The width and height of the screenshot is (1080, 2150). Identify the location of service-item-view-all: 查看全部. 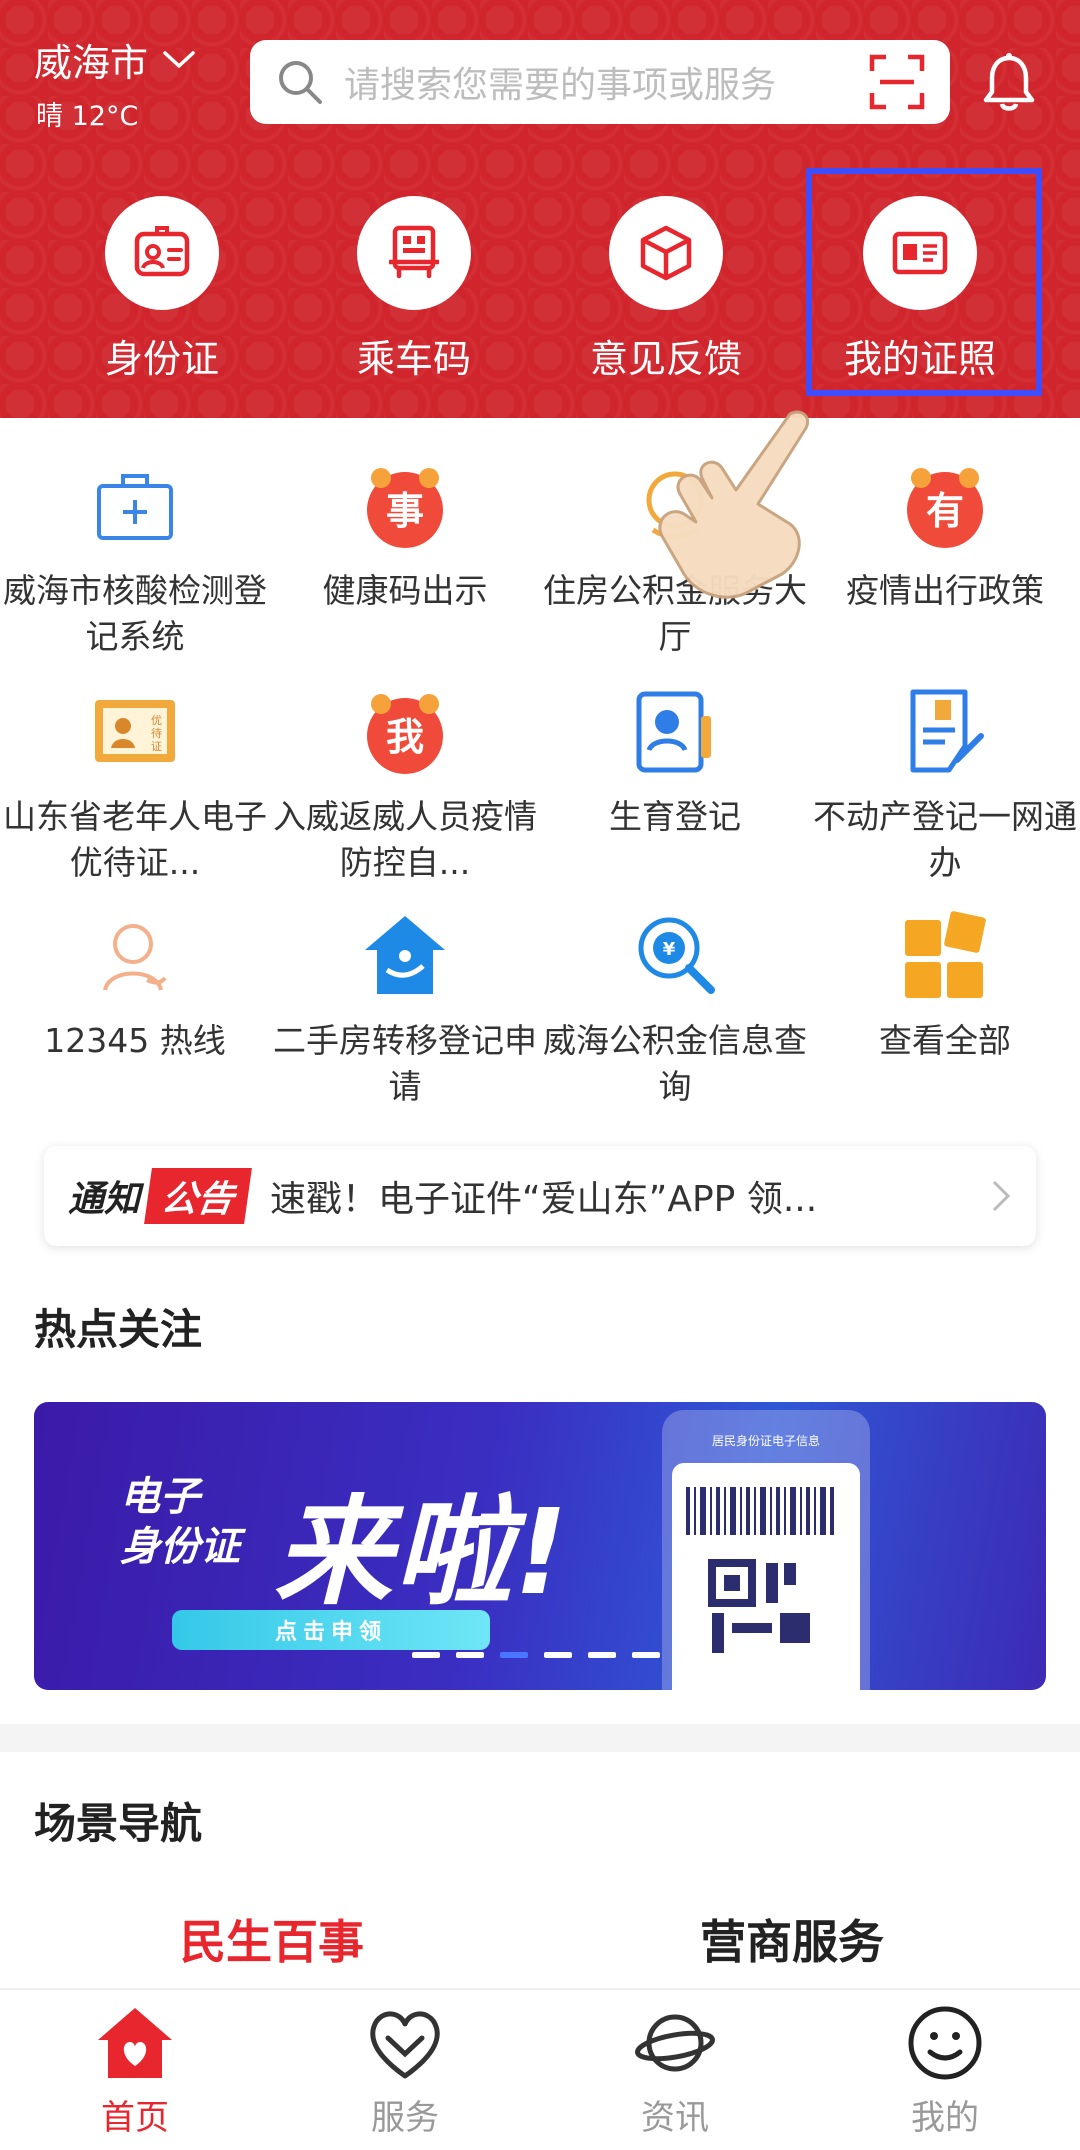
(945, 986).